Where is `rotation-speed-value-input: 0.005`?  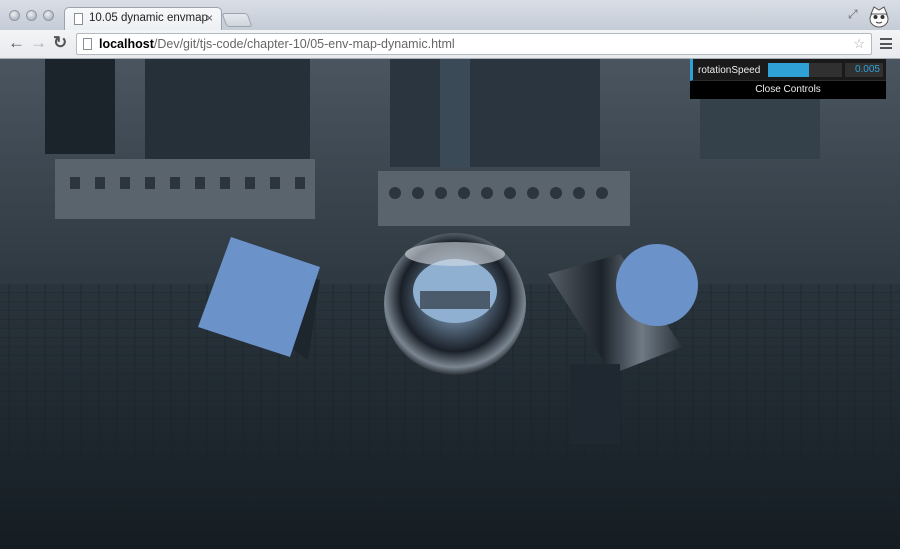
rotation-speed-value-input: 0.005 is located at coordinates (864, 70).